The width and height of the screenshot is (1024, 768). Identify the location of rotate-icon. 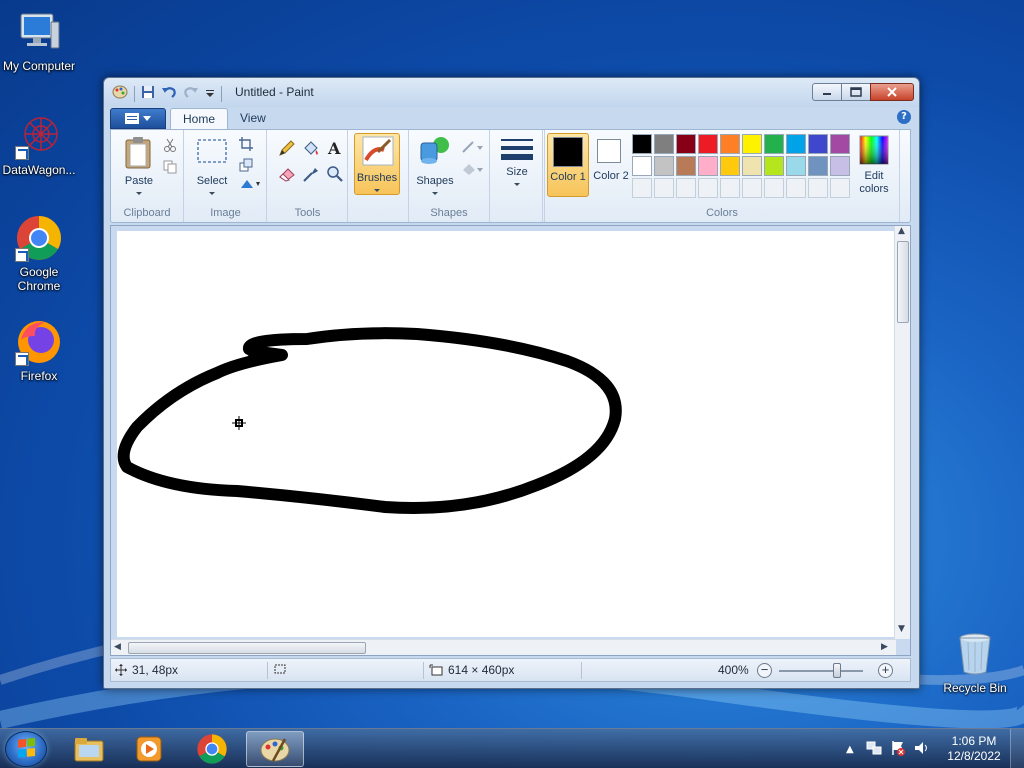
(250, 185).